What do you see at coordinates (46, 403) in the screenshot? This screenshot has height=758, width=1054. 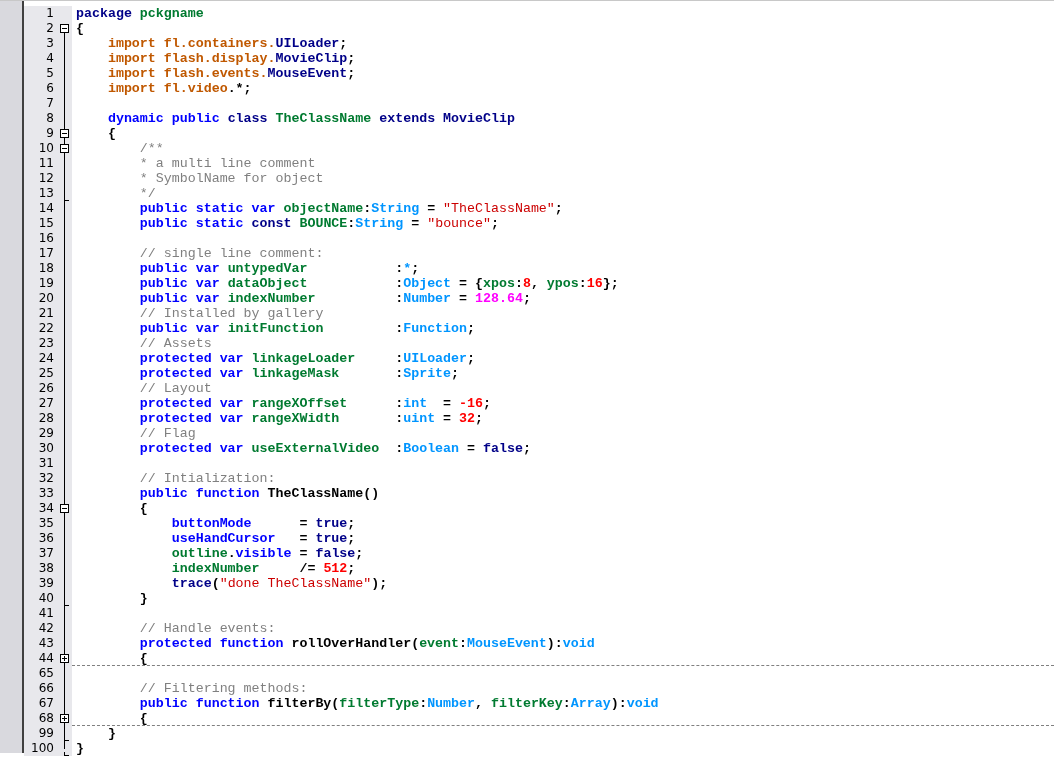 I see `line-number: 27` at bounding box center [46, 403].